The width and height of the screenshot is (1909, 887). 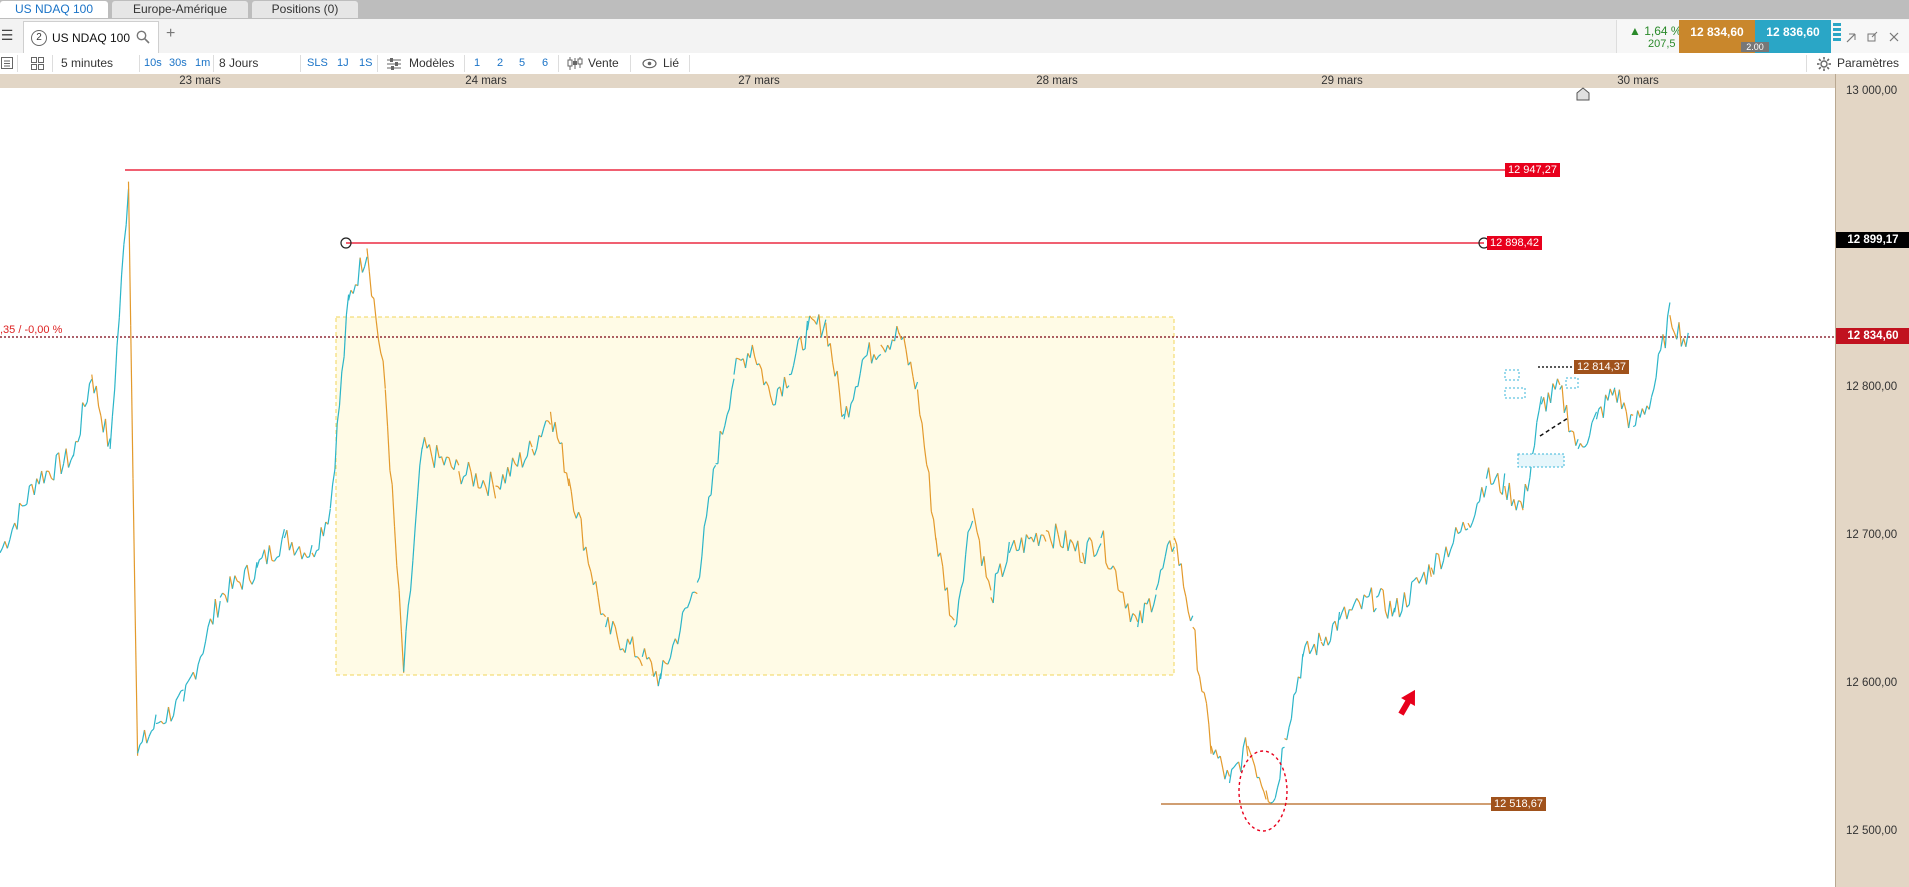 I want to click on hamburger-menu-icon: ☰, so click(x=7, y=35).